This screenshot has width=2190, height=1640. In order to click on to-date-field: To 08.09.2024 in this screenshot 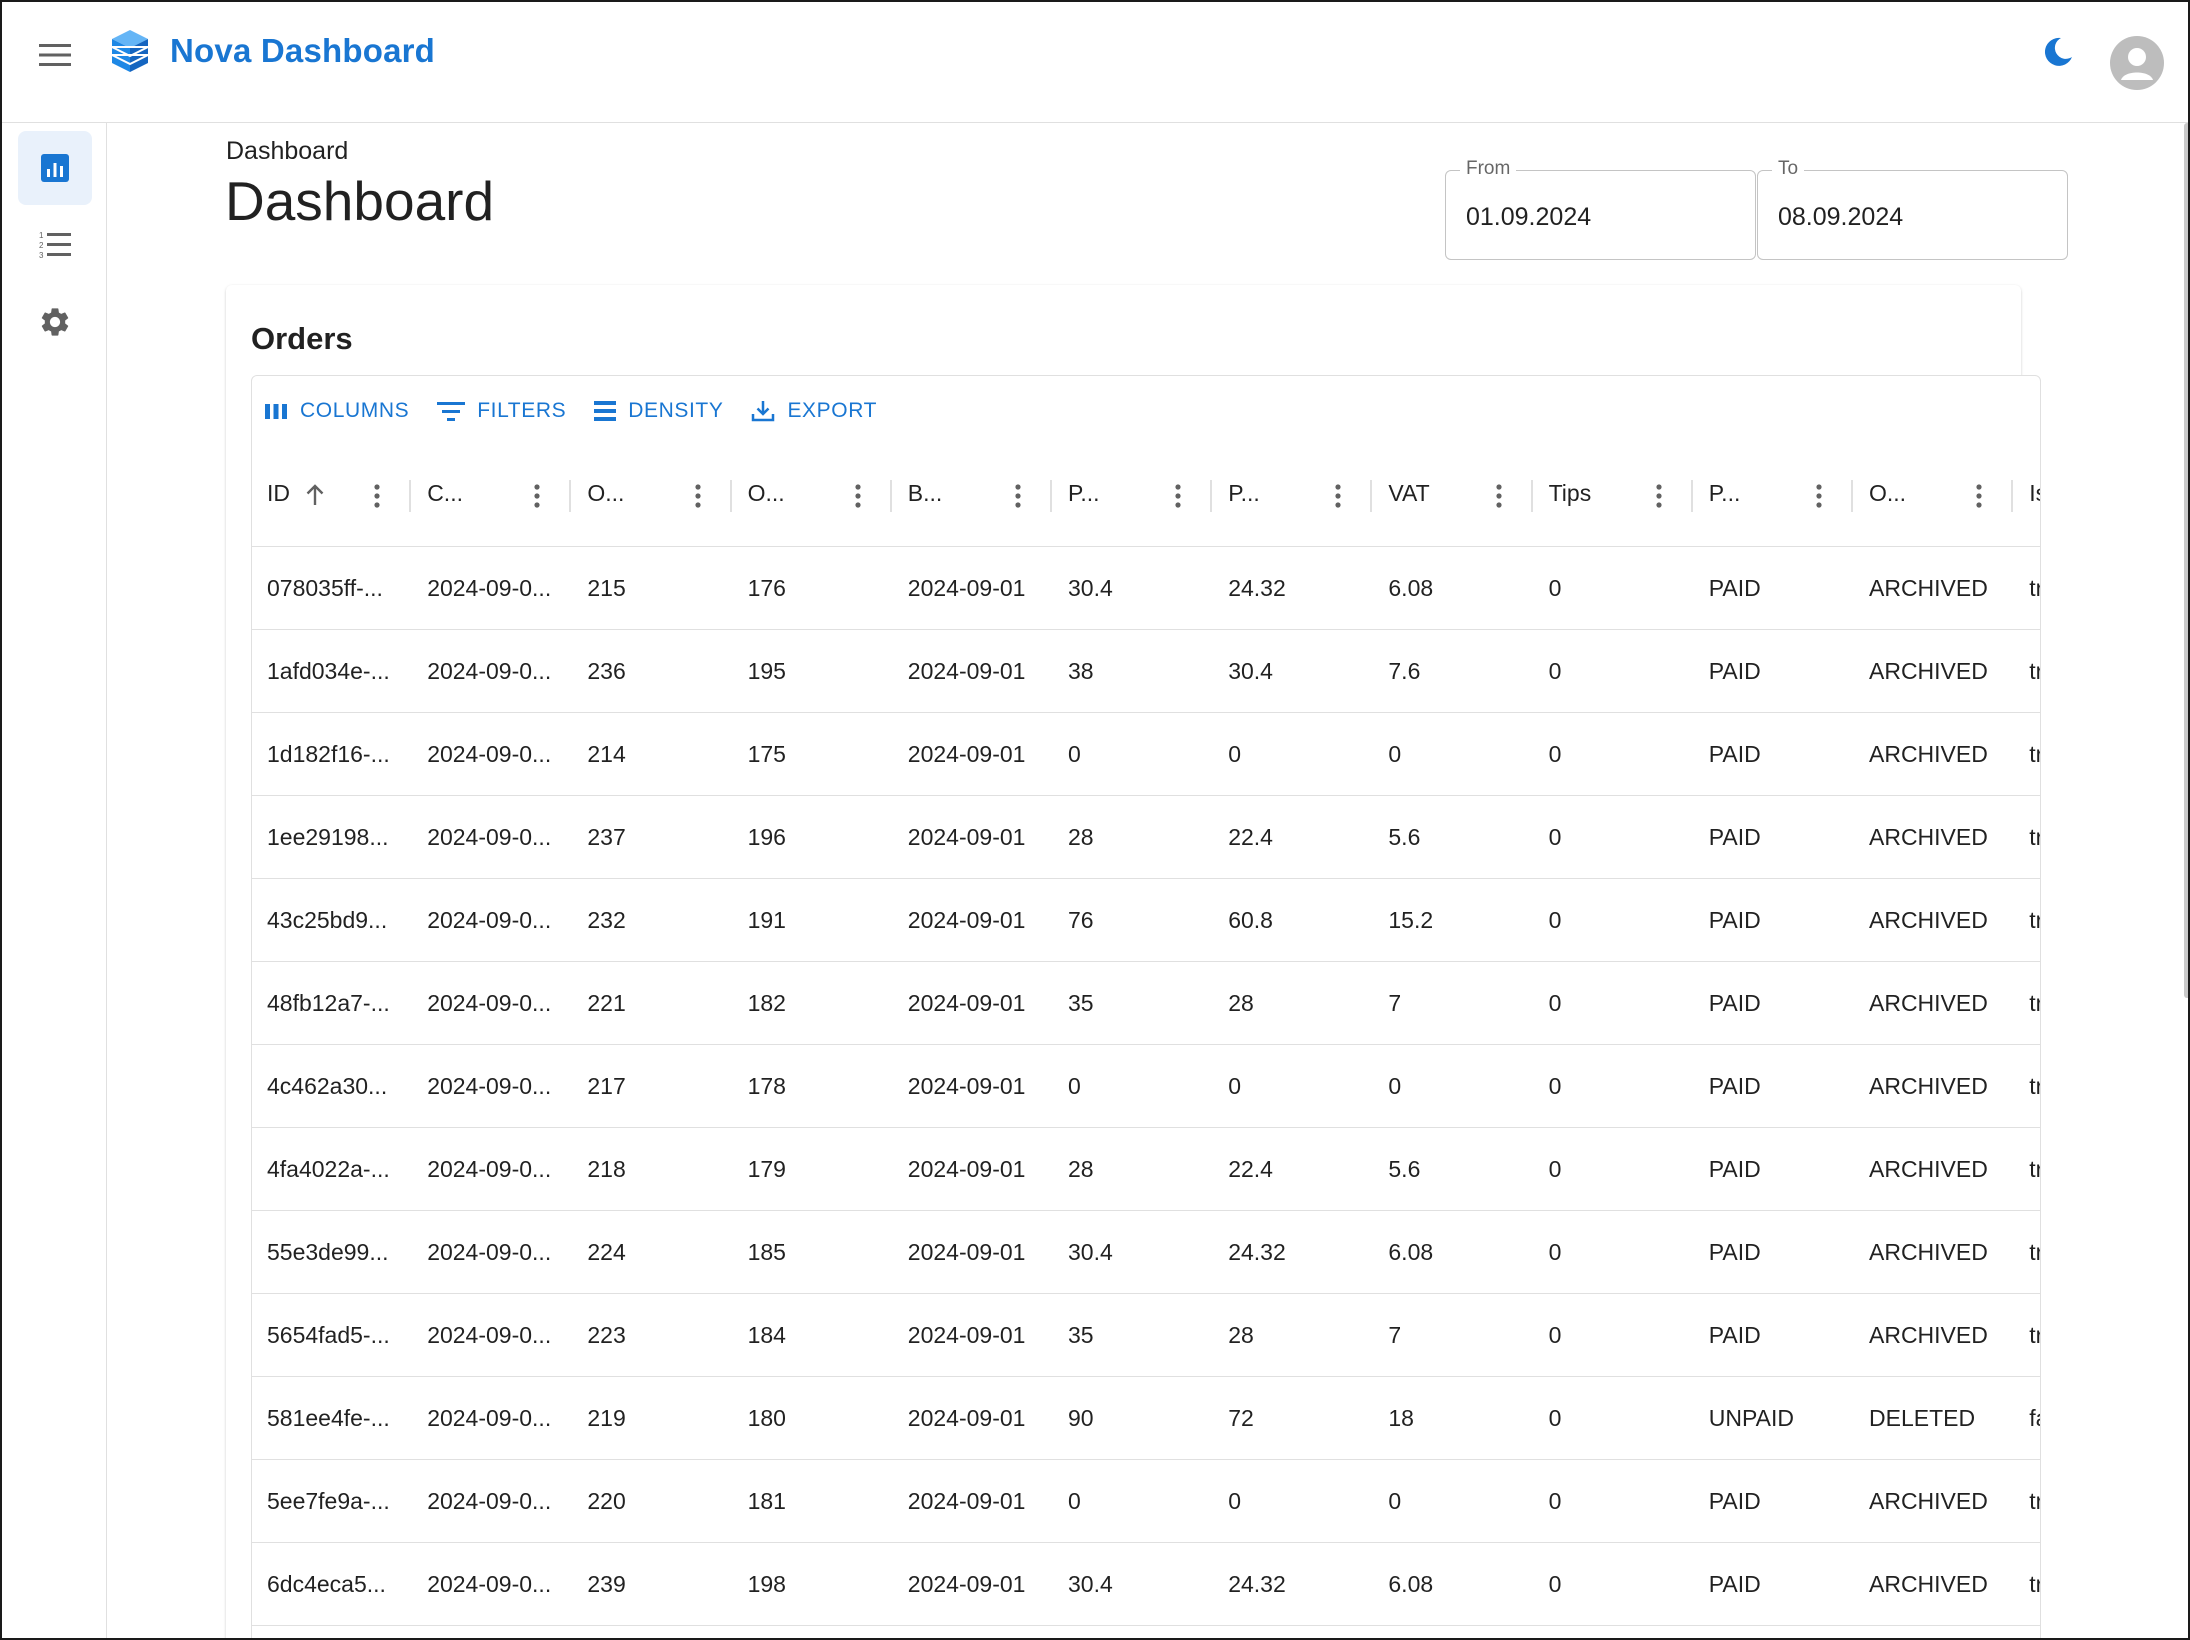, I will do `click(1912, 209)`.